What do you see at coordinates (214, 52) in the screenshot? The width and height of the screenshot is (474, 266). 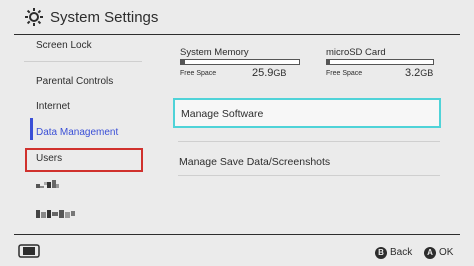 I see `system-memory-label: System Memory` at bounding box center [214, 52].